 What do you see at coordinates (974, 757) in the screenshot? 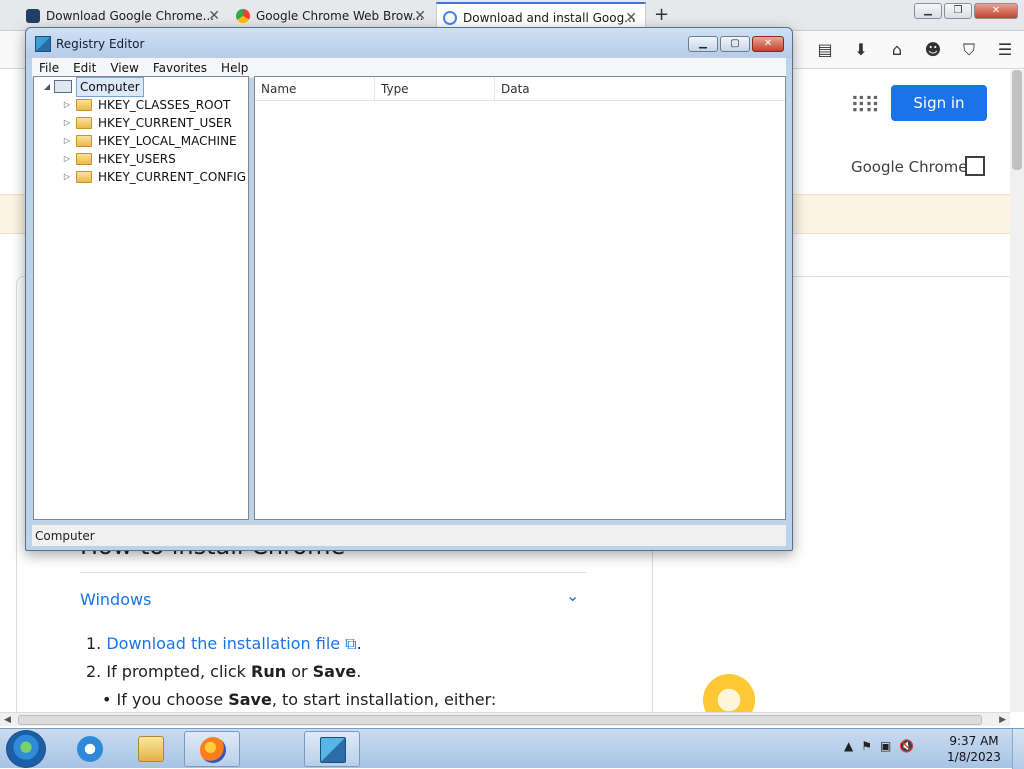
I see `clock-date: 1/8/2023` at bounding box center [974, 757].